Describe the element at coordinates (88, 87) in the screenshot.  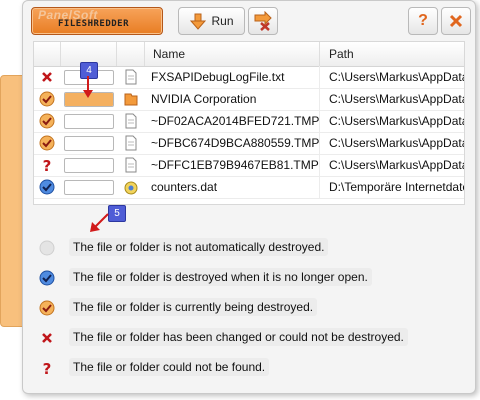
I see `callout-arrow-4-icon` at that location.